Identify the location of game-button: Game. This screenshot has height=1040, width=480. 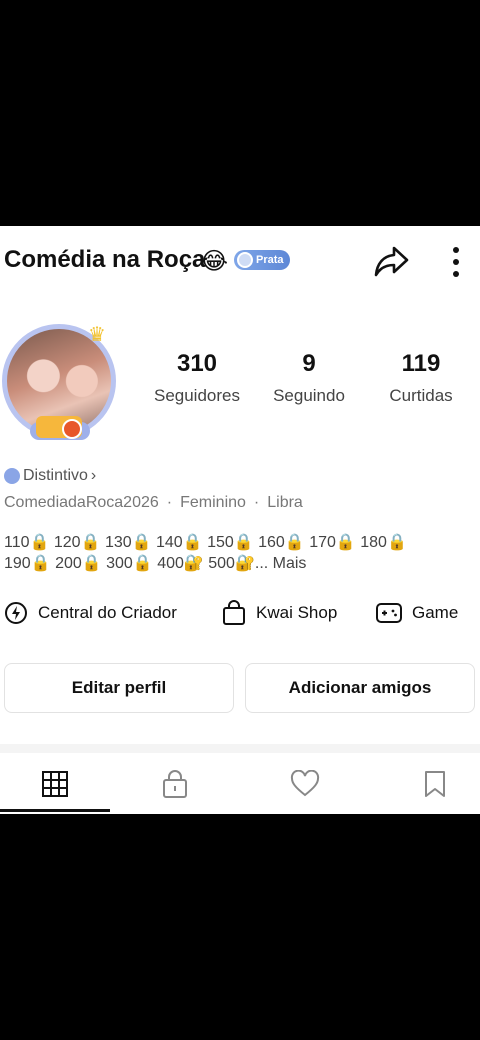
(417, 613).